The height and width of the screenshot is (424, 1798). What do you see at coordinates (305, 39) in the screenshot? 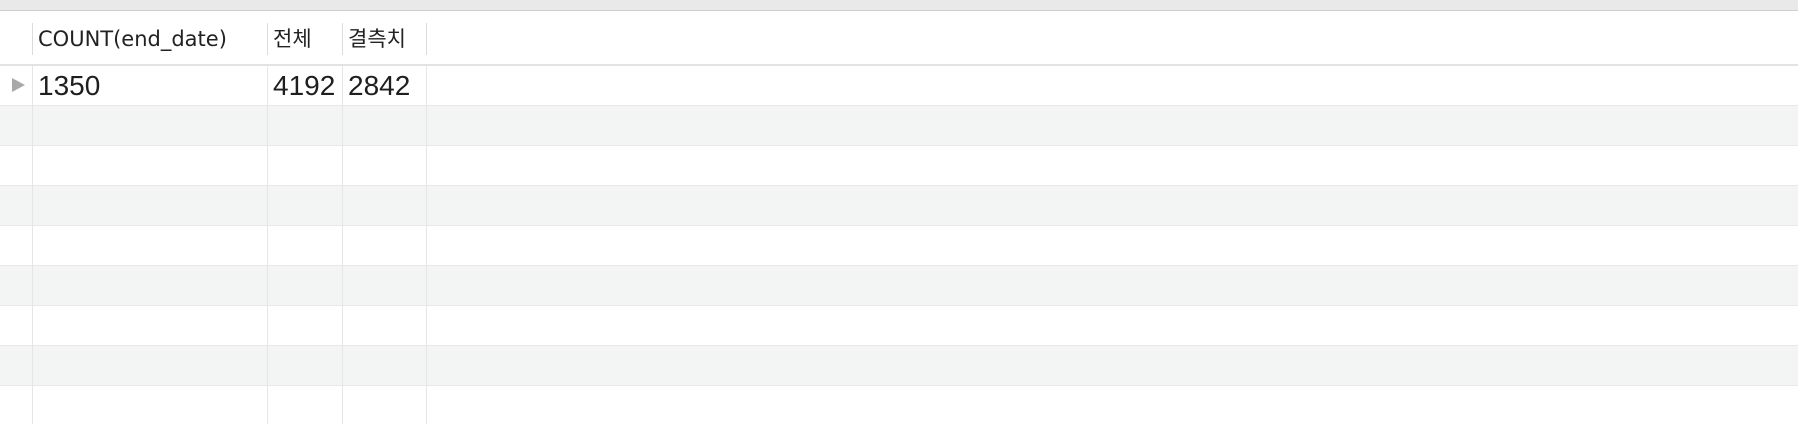
I see `column-header-total: 전체` at bounding box center [305, 39].